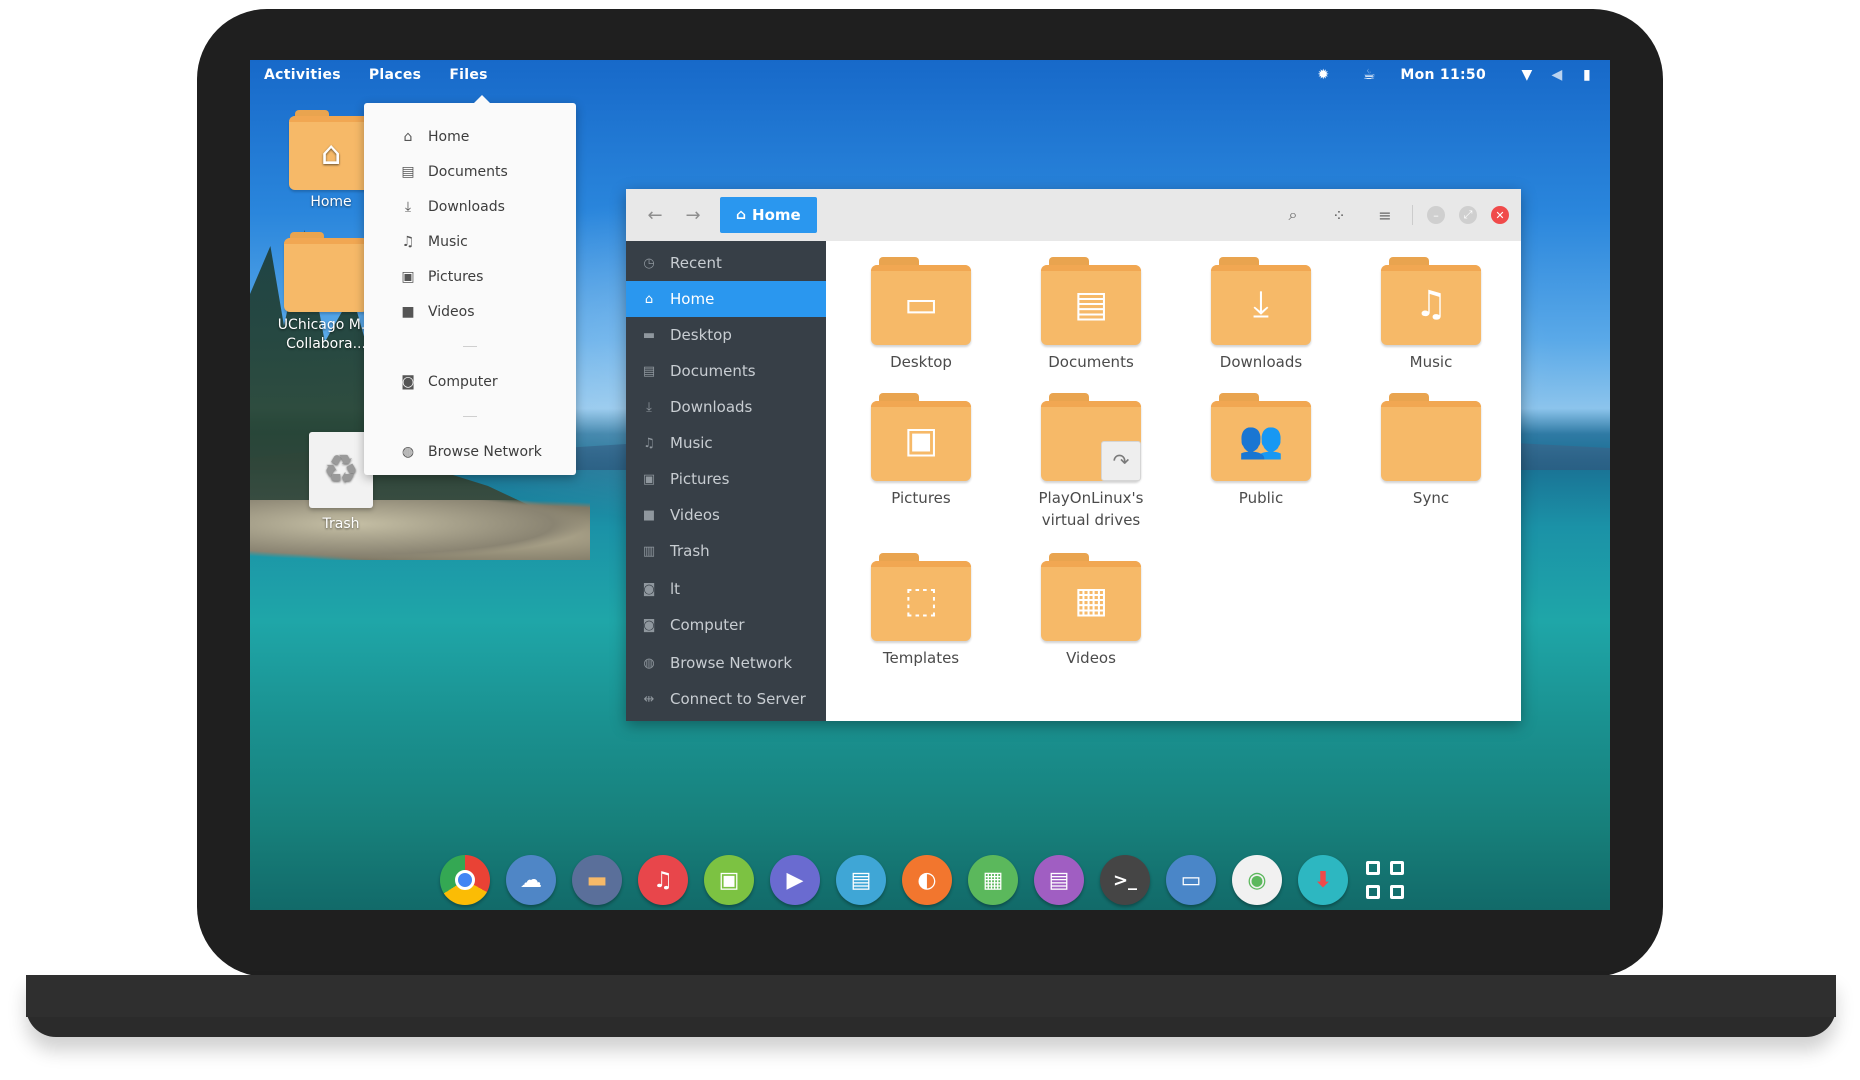  What do you see at coordinates (1323, 880) in the screenshot?
I see `software-updater-icon: ⬇` at bounding box center [1323, 880].